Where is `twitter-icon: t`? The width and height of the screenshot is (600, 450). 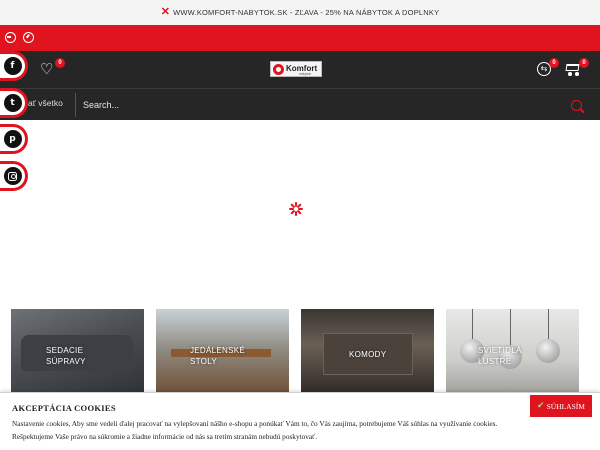
twitter-icon: t is located at coordinates (12, 103).